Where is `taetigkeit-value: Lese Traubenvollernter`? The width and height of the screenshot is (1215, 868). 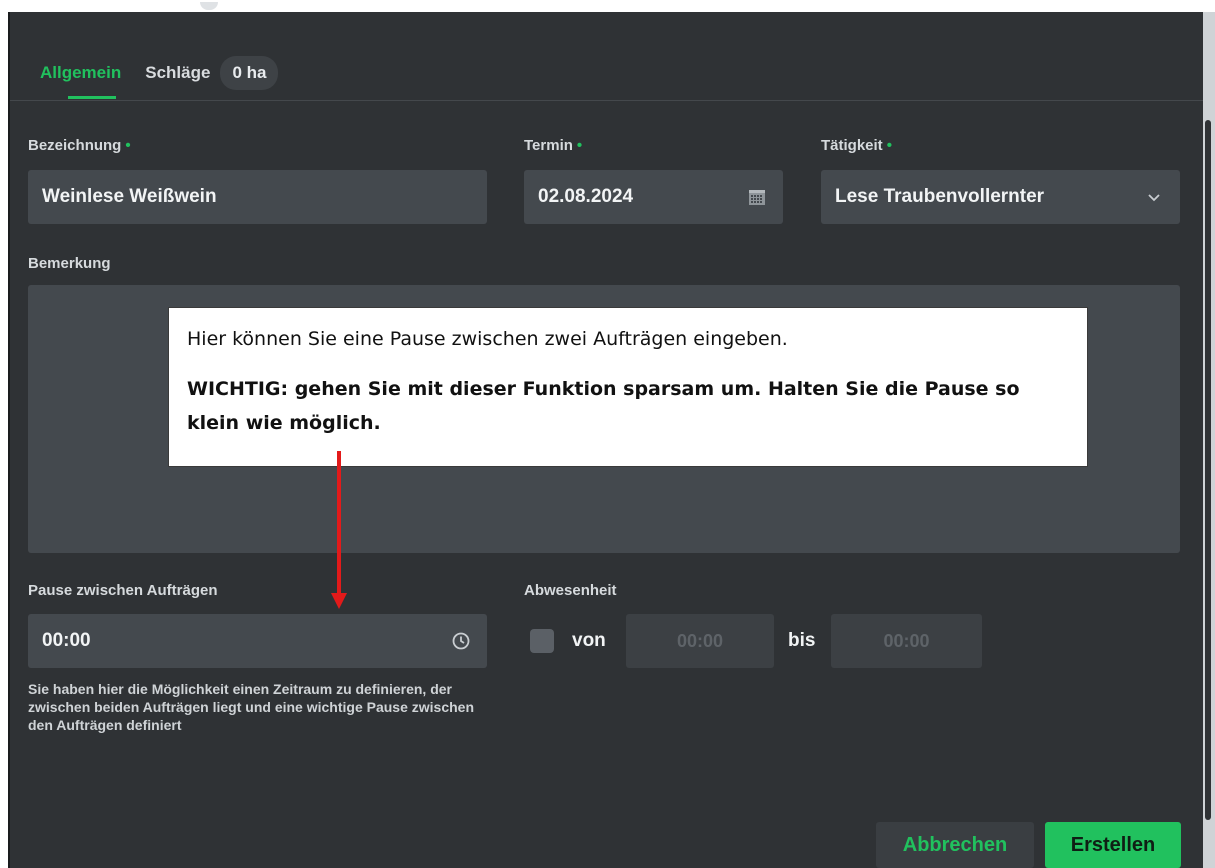 taetigkeit-value: Lese Traubenvollernter is located at coordinates (940, 196).